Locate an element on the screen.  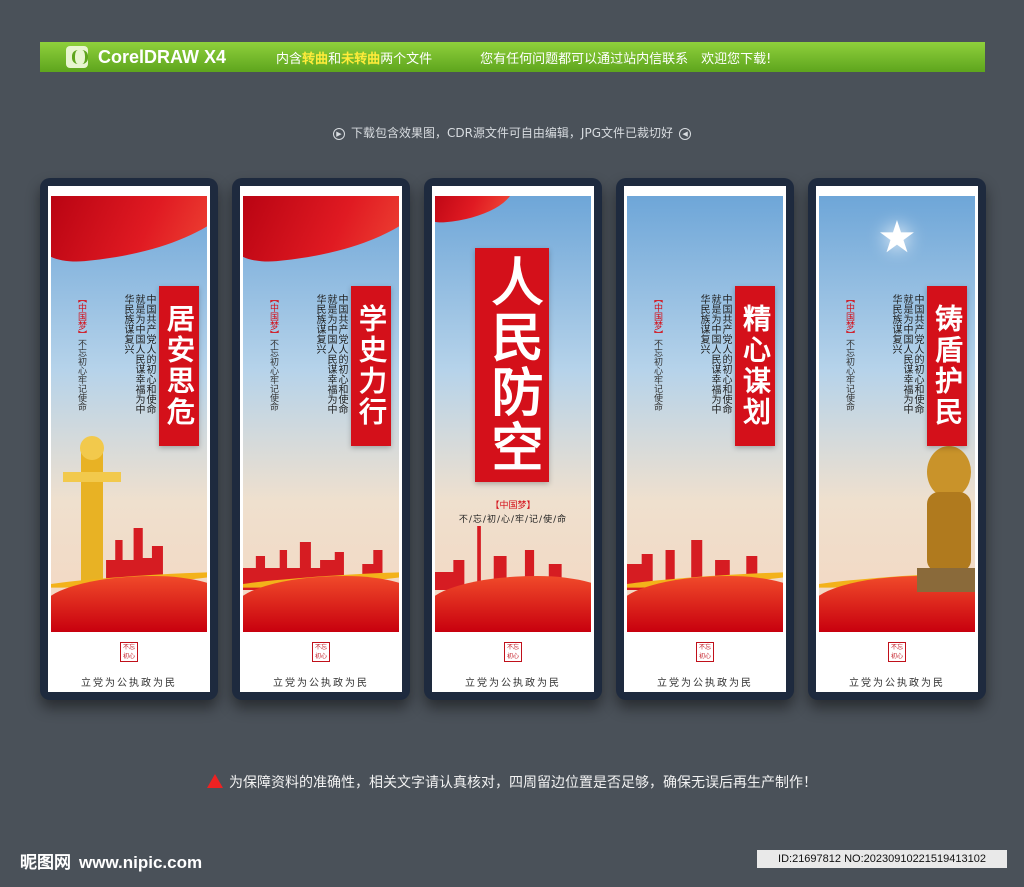
highlight-nocurve: 未转曲 is located at coordinates (361, 59).